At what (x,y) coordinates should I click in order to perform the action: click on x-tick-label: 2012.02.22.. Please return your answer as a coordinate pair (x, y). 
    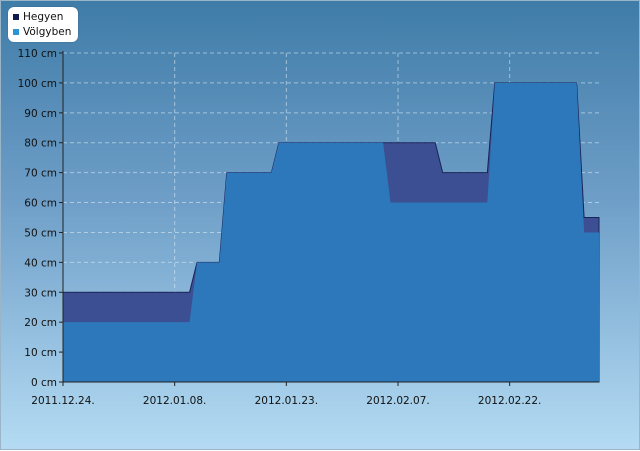
    Looking at the image, I should click on (509, 401).